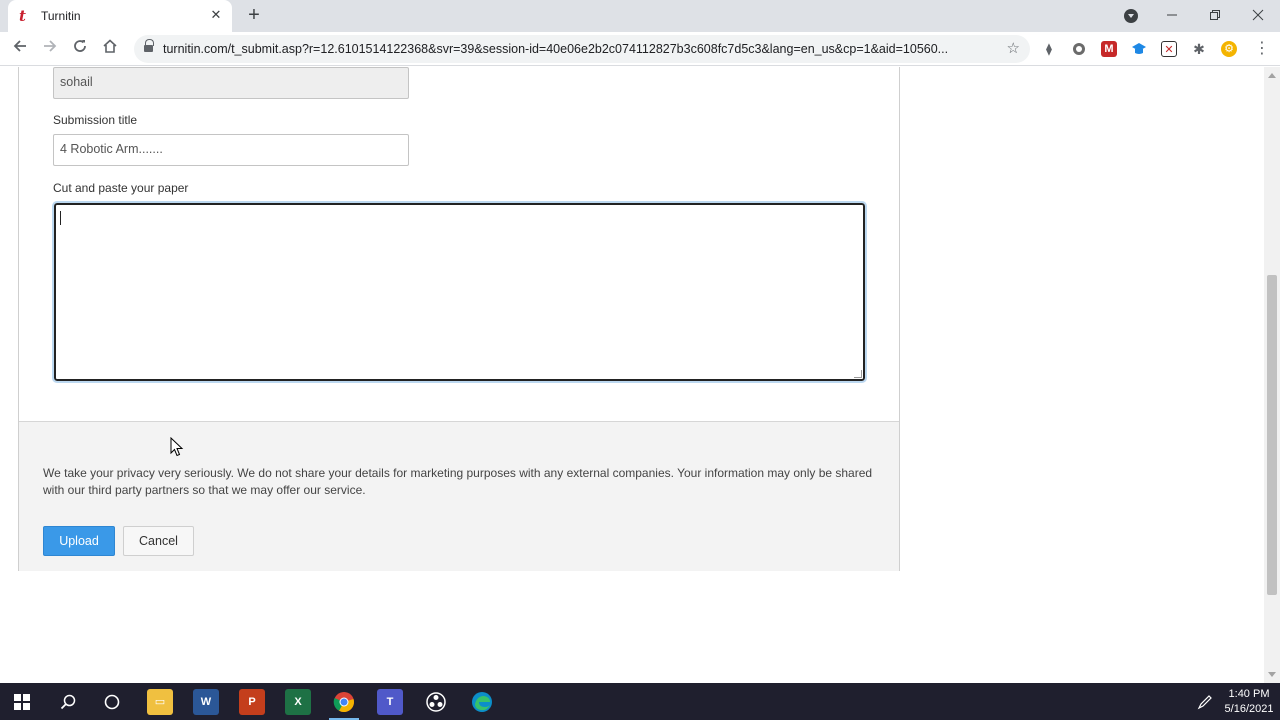 This screenshot has width=1280, height=720. I want to click on system-clock: 1:40 PM 5/16/2021, so click(1249, 702).